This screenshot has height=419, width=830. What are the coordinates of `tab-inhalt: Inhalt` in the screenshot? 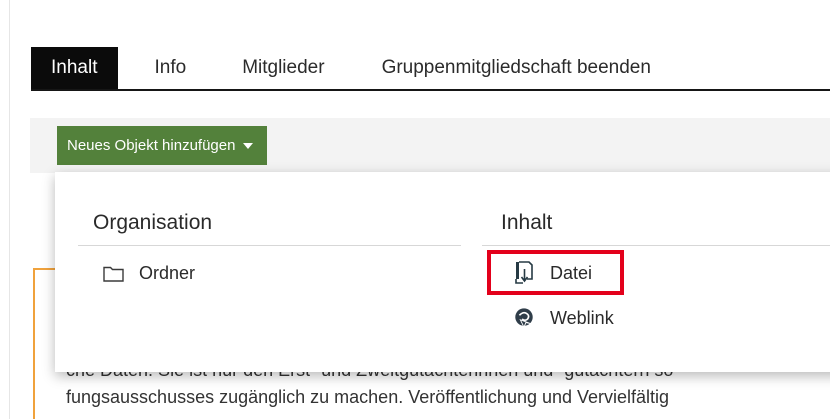 It's located at (75, 68).